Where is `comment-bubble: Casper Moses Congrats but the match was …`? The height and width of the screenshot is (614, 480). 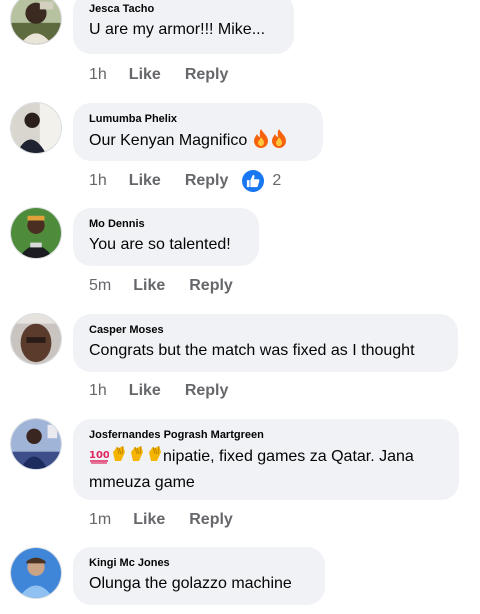 comment-bubble: Casper Moses Congrats but the match was … is located at coordinates (265, 343).